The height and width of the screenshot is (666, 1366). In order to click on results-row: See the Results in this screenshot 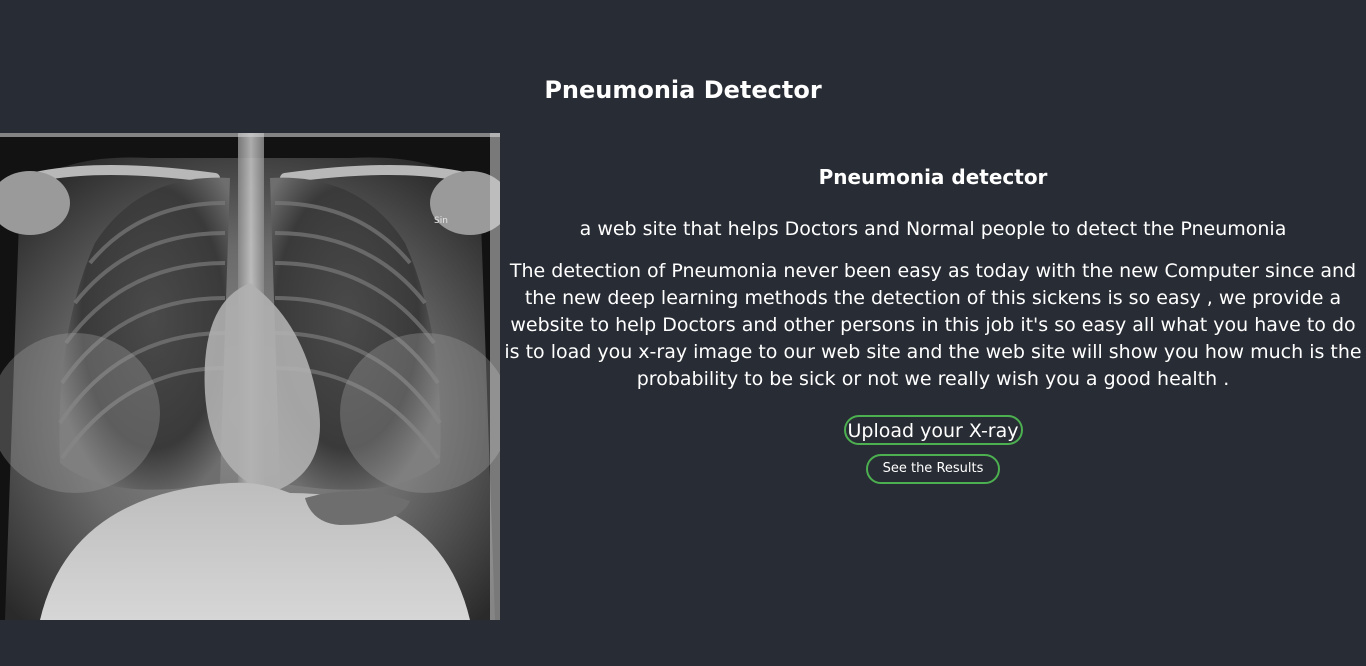, I will do `click(933, 469)`.